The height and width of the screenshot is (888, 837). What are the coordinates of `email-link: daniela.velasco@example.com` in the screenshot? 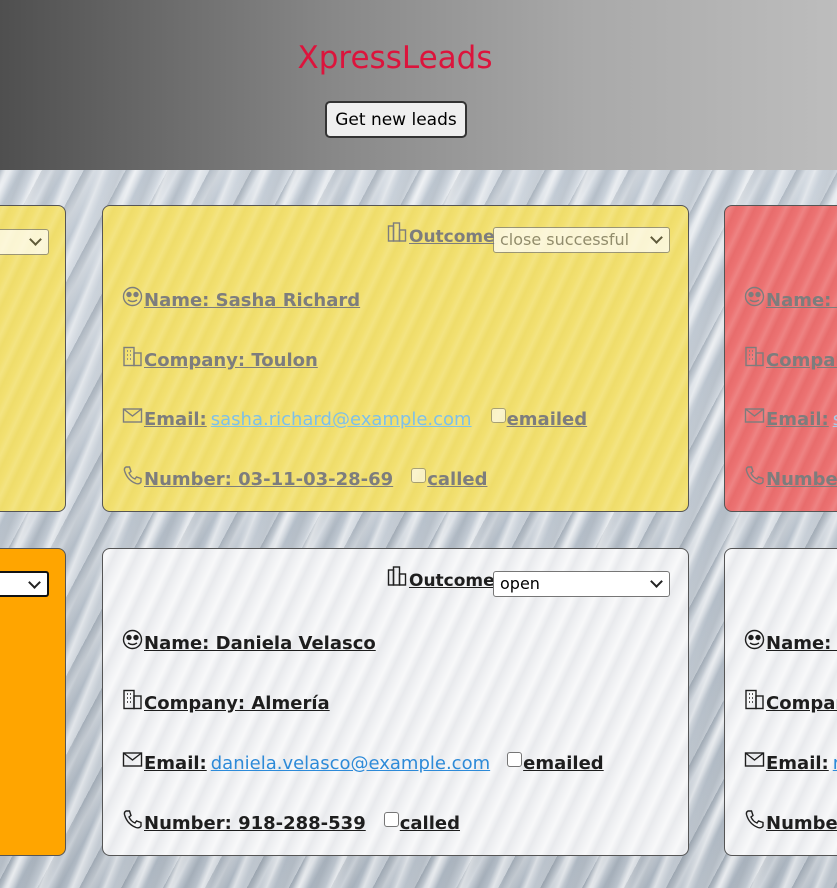 It's located at (350, 763).